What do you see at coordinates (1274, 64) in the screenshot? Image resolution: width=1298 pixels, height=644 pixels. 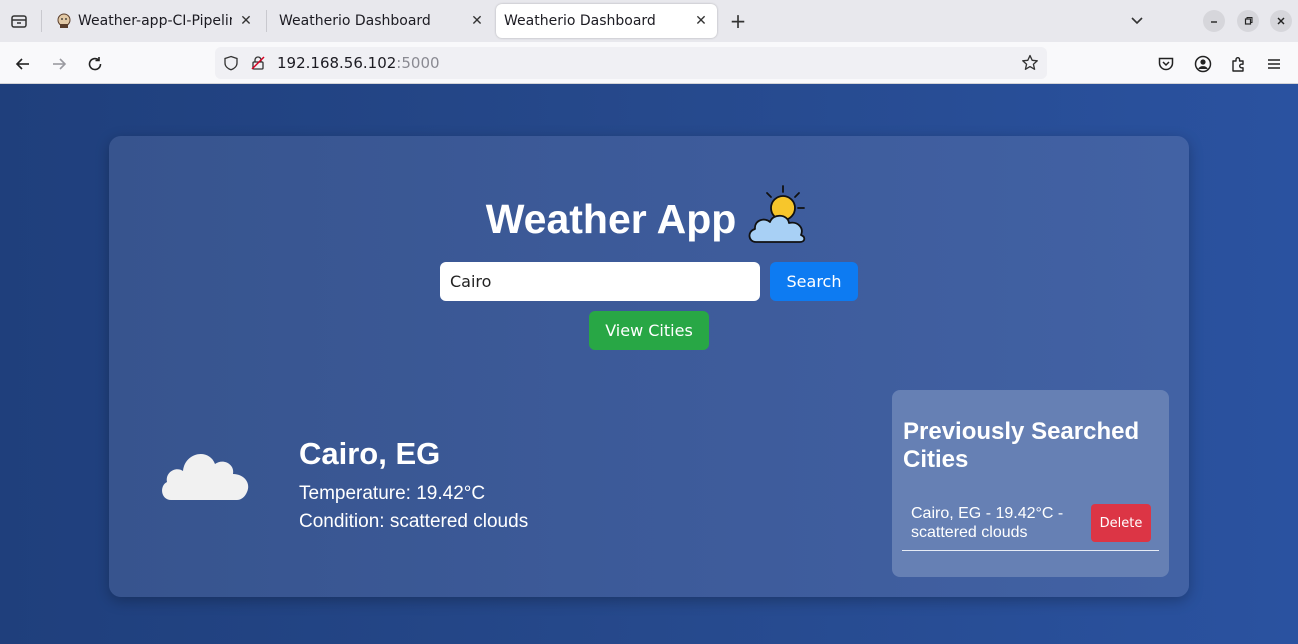 I see `menu-icon` at bounding box center [1274, 64].